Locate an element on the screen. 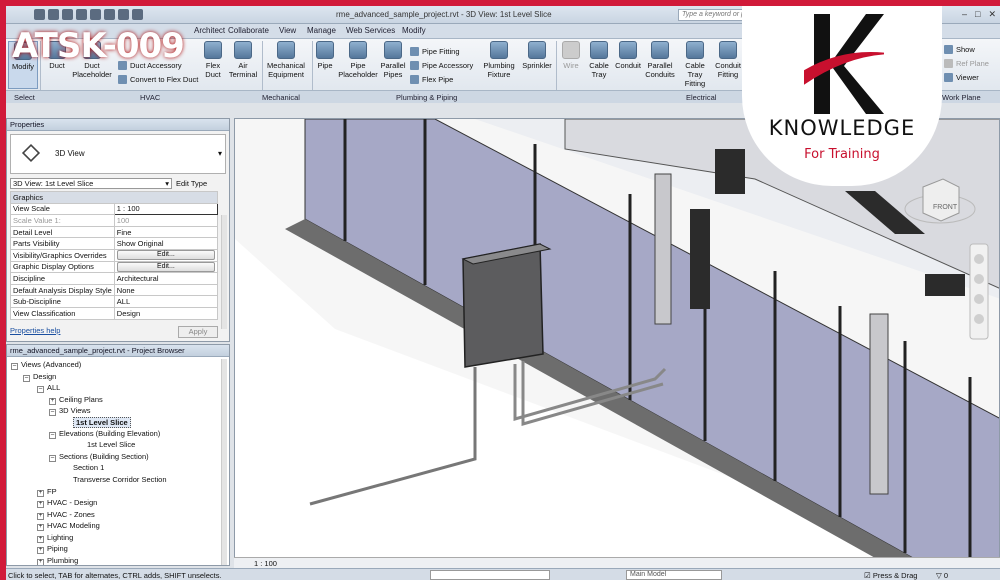 This screenshot has height=580, width=1000. model-dropdown: Main Model is located at coordinates (674, 575).